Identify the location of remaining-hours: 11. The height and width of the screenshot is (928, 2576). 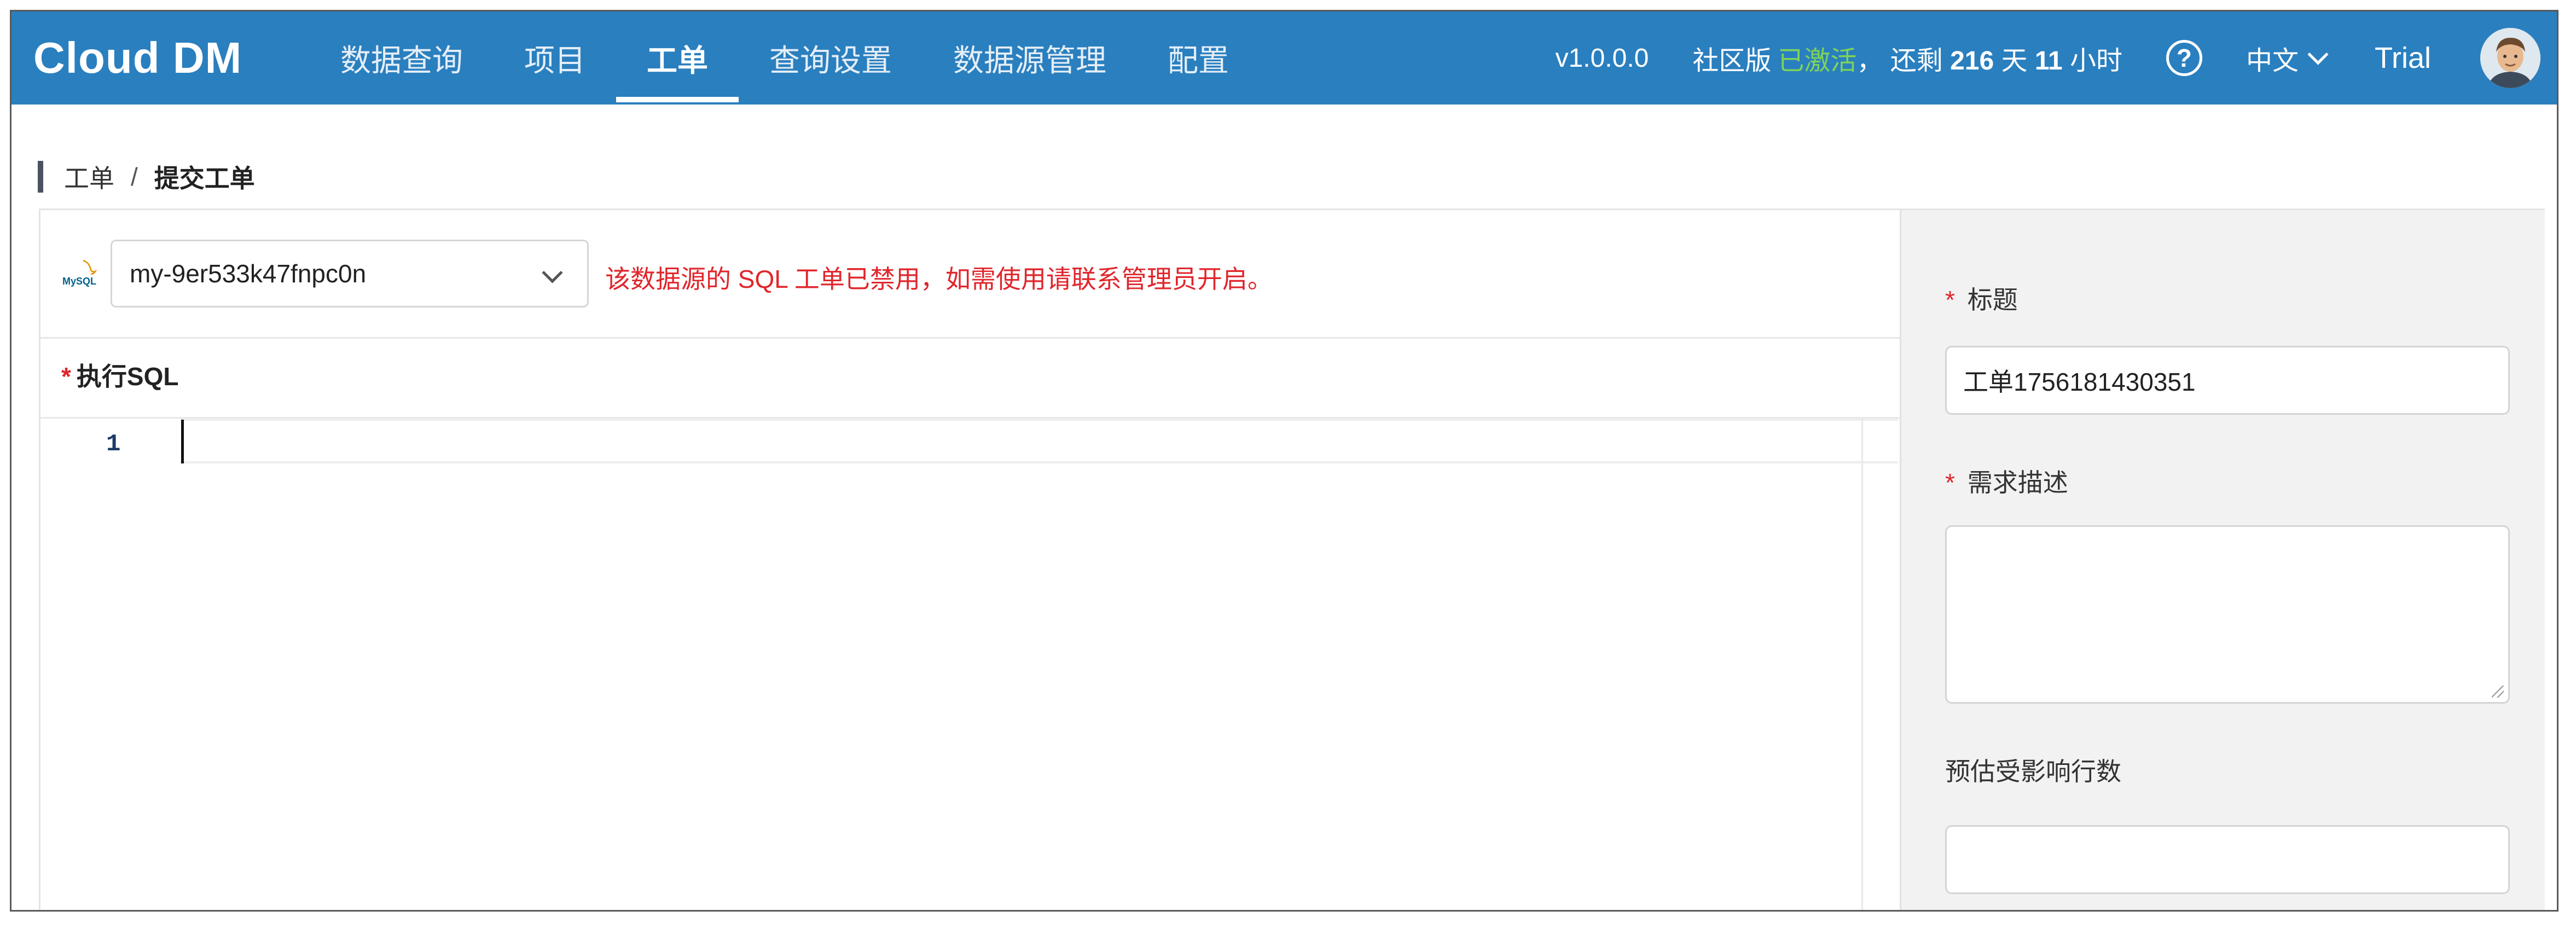
(2048, 61).